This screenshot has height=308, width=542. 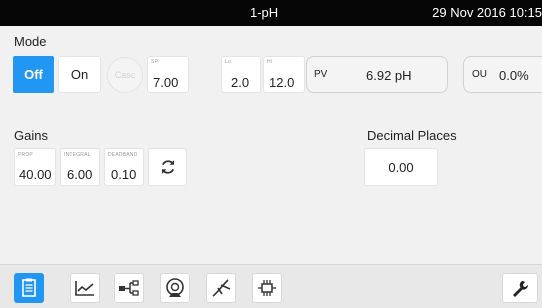 I want to click on overview-tab, so click(x=29, y=288).